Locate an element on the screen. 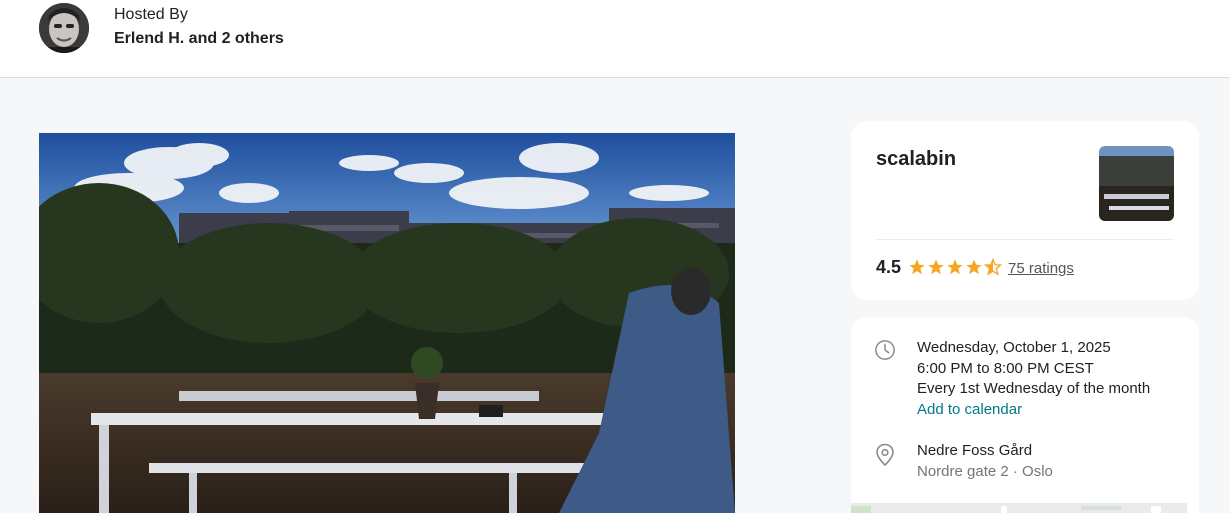  group-thumbnail is located at coordinates (1136, 183).